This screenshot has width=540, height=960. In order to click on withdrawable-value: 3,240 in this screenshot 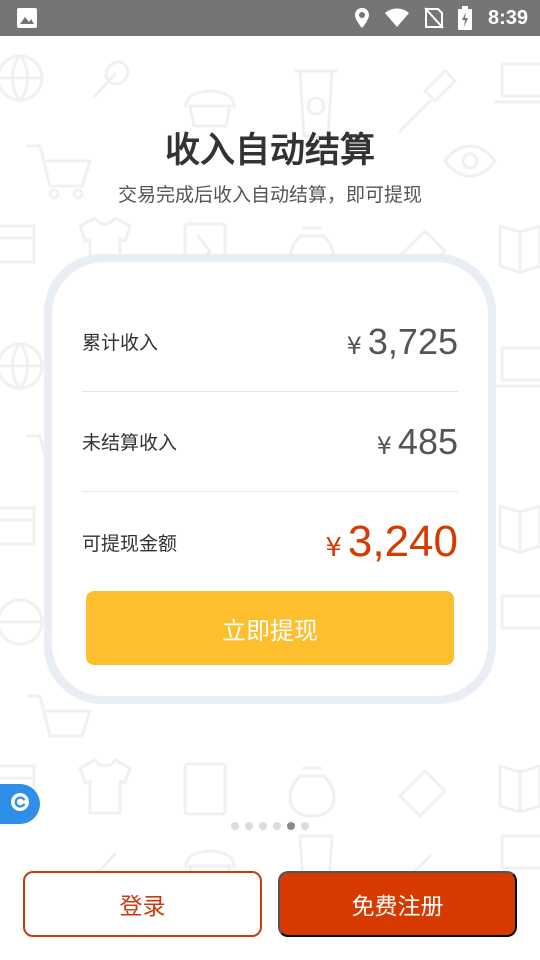, I will do `click(402, 541)`.